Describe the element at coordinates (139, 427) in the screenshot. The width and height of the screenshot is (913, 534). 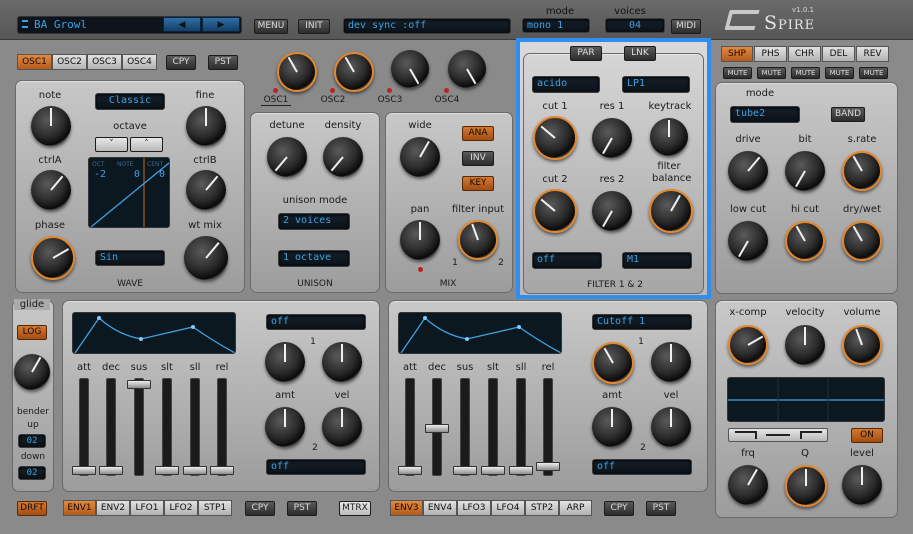
I see `env-left-sus-slider` at that location.